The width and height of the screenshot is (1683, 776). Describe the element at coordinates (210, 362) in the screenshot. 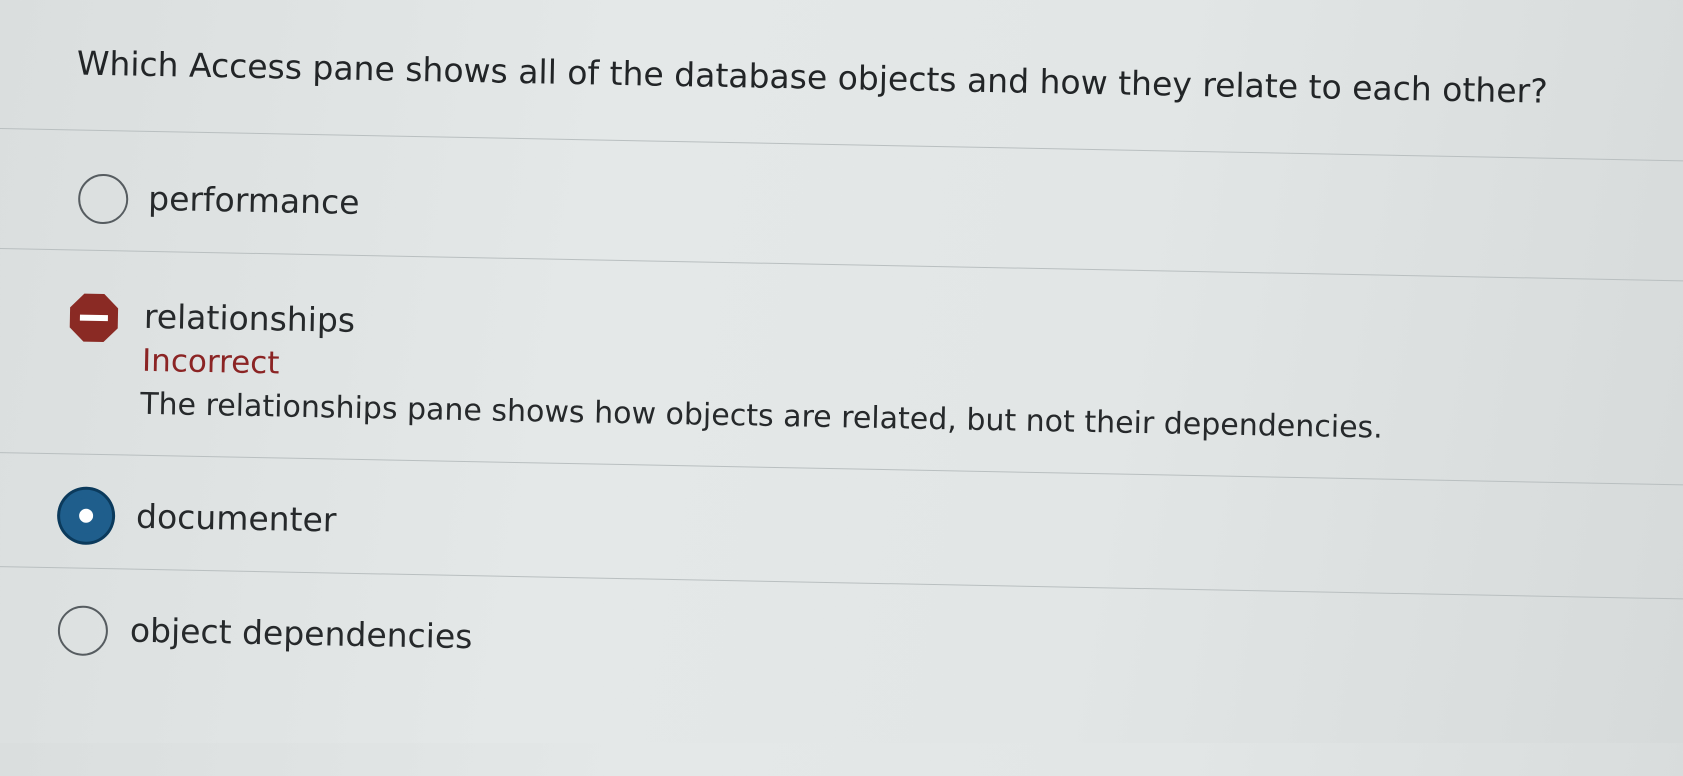

I see `feedback-status: Incorrect` at that location.